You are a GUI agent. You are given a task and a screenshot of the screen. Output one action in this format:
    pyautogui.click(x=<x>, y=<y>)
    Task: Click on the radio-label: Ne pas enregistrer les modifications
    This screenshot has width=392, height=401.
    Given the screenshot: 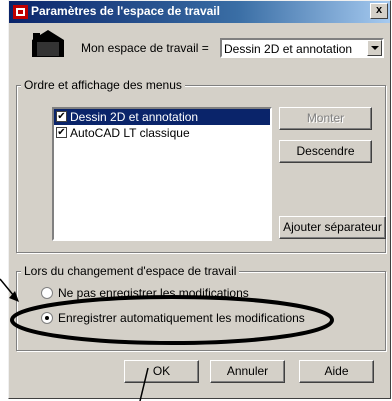 What is the action you would take?
    pyautogui.click(x=153, y=293)
    